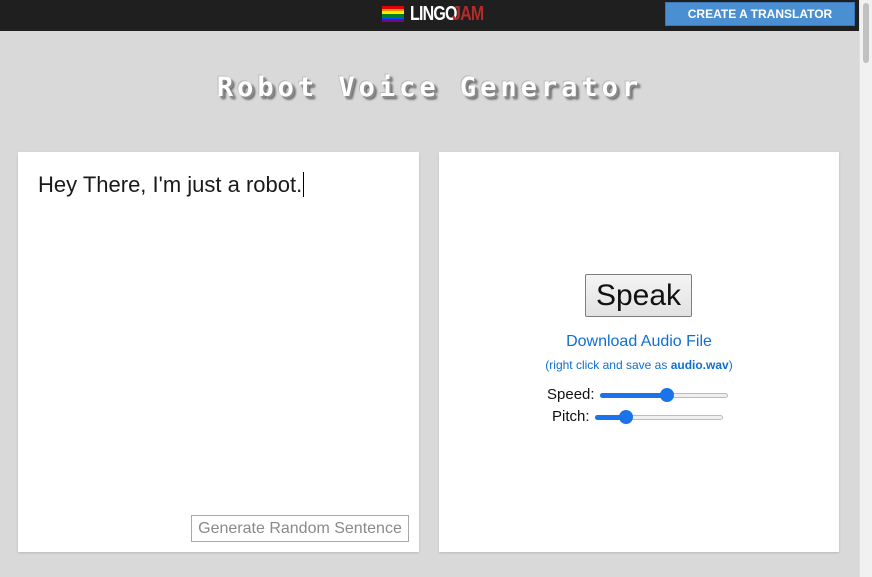 This screenshot has height=577, width=872. I want to click on speed-control: Speed:, so click(637, 394).